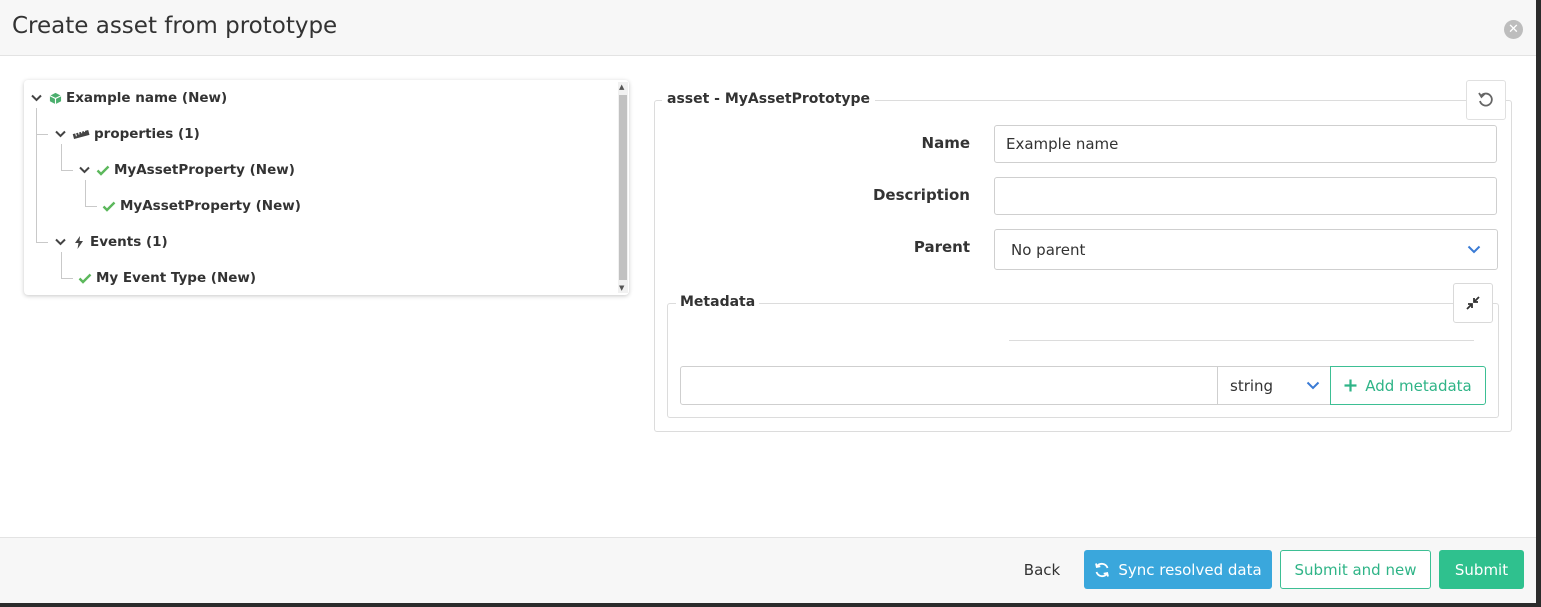  What do you see at coordinates (81, 134) in the screenshot?
I see `ruler-icon` at bounding box center [81, 134].